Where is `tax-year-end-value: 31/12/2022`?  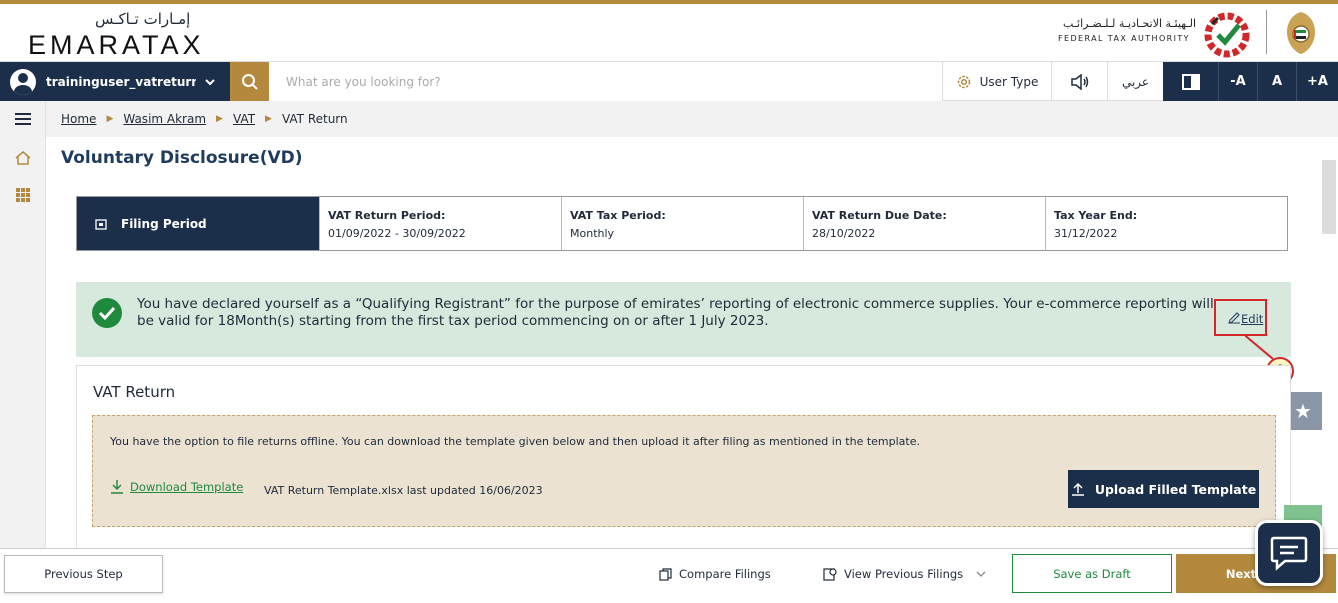 tax-year-end-value: 31/12/2022 is located at coordinates (1086, 233).